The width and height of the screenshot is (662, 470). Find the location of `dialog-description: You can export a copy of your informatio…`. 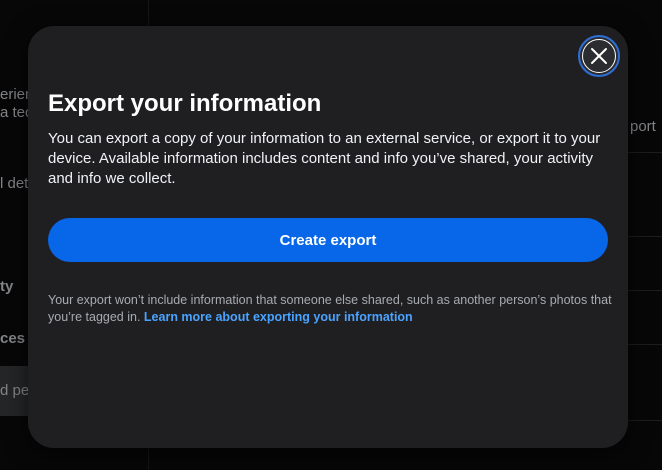

dialog-description: You can export a copy of your informatio… is located at coordinates (324, 158).